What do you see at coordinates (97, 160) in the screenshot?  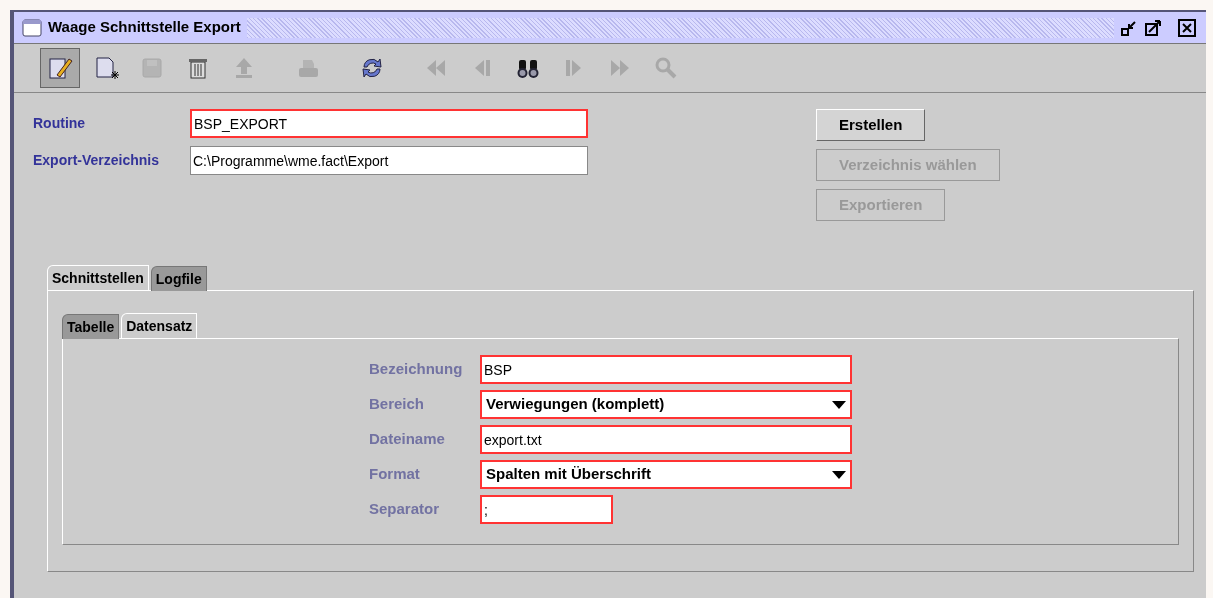 I see `field-label: Export-Verzeichnis` at bounding box center [97, 160].